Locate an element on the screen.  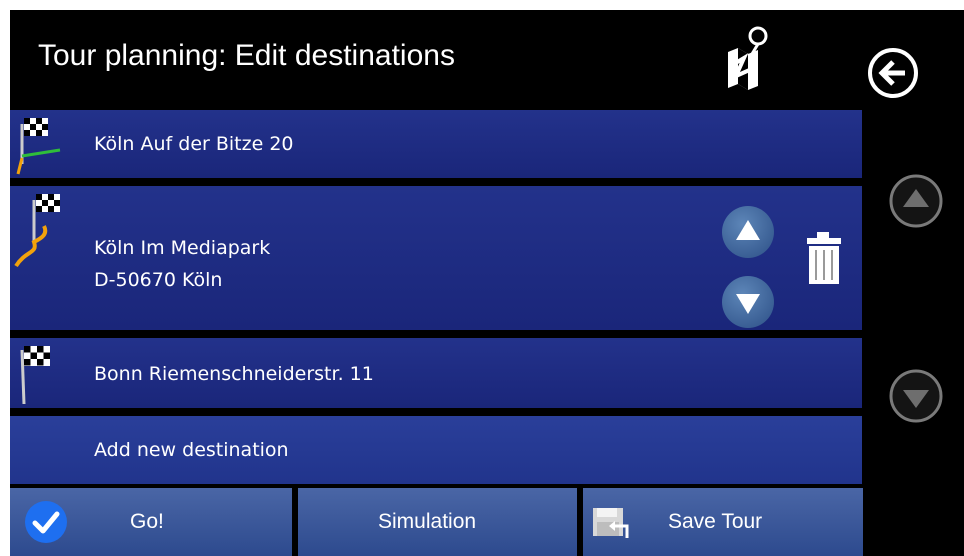
add-destination-button: Add new destination is located at coordinates (436, 450).